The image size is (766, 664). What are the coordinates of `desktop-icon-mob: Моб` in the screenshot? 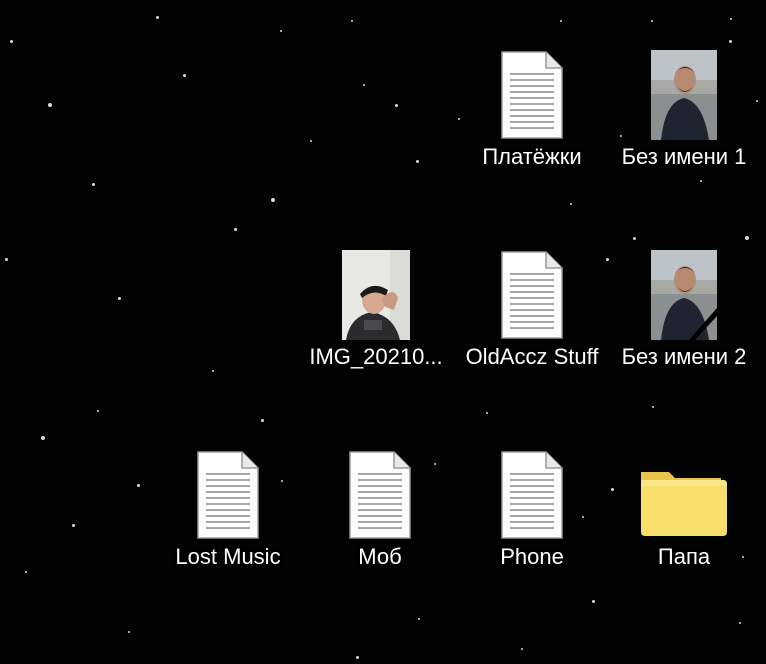 It's located at (380, 515).